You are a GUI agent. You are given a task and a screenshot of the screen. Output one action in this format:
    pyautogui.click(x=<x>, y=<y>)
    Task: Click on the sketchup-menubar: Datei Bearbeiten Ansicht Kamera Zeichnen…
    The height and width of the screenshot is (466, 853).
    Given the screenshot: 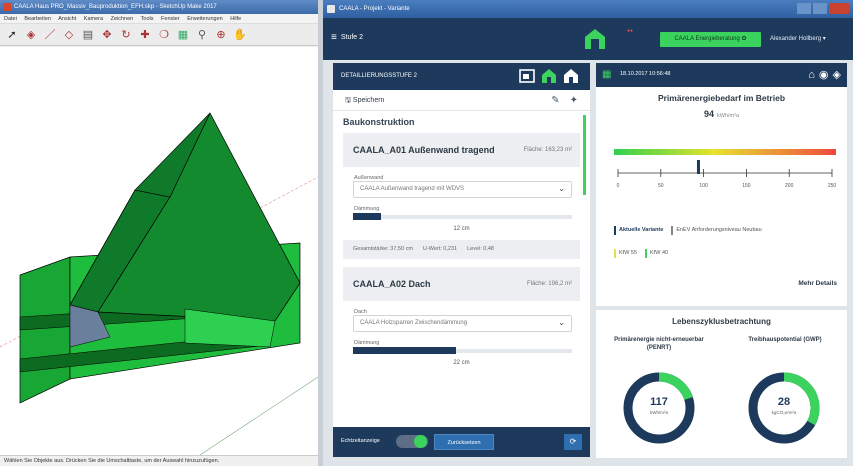 What is the action you would take?
    pyautogui.click(x=159, y=19)
    